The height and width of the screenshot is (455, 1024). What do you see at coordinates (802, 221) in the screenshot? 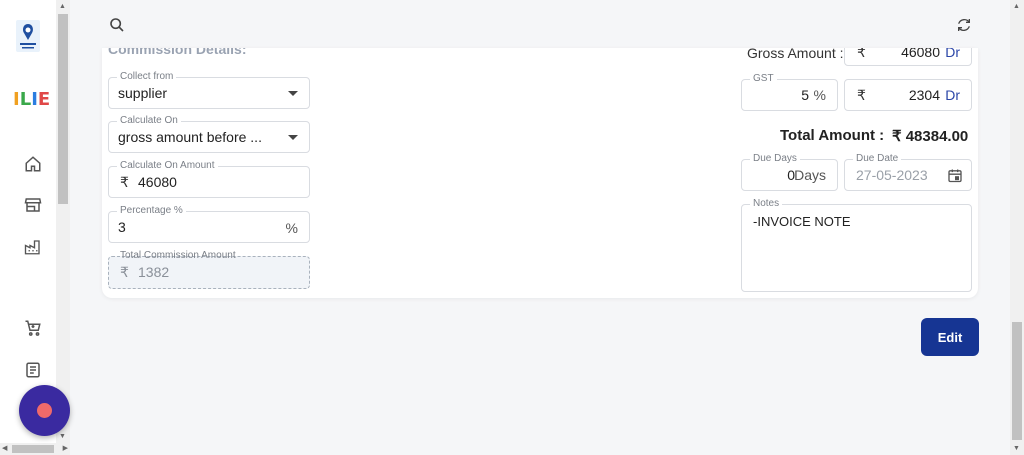
I see `notes-value: -INVOICE NOTE` at bounding box center [802, 221].